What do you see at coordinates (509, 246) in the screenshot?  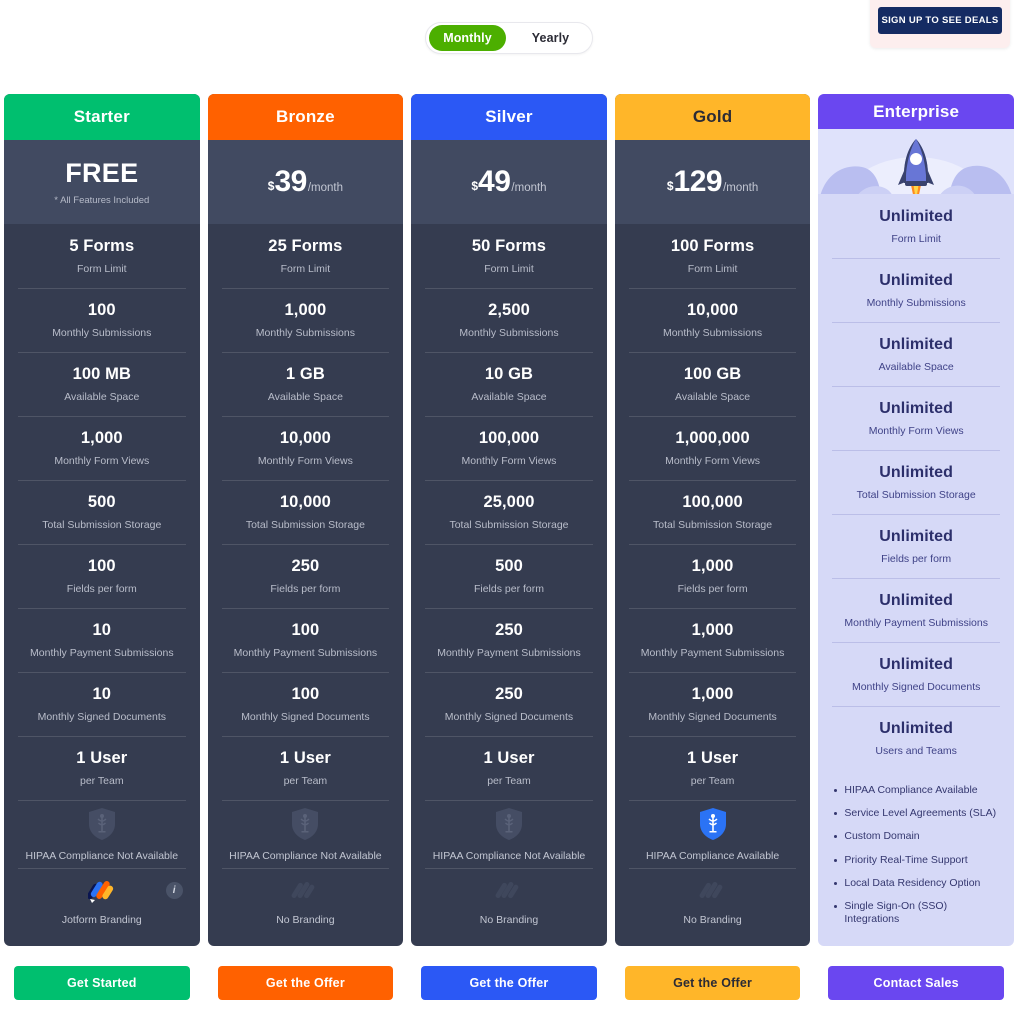 I see `feature-value: 50 Forms` at bounding box center [509, 246].